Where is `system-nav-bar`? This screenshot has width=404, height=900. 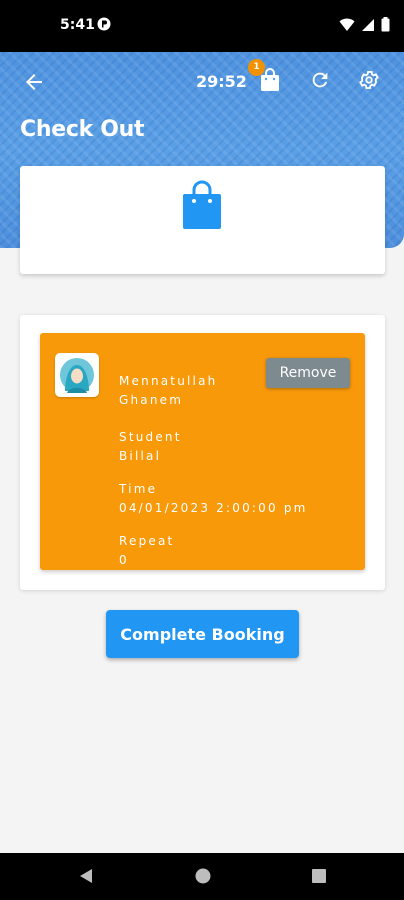
system-nav-bar is located at coordinates (202, 876).